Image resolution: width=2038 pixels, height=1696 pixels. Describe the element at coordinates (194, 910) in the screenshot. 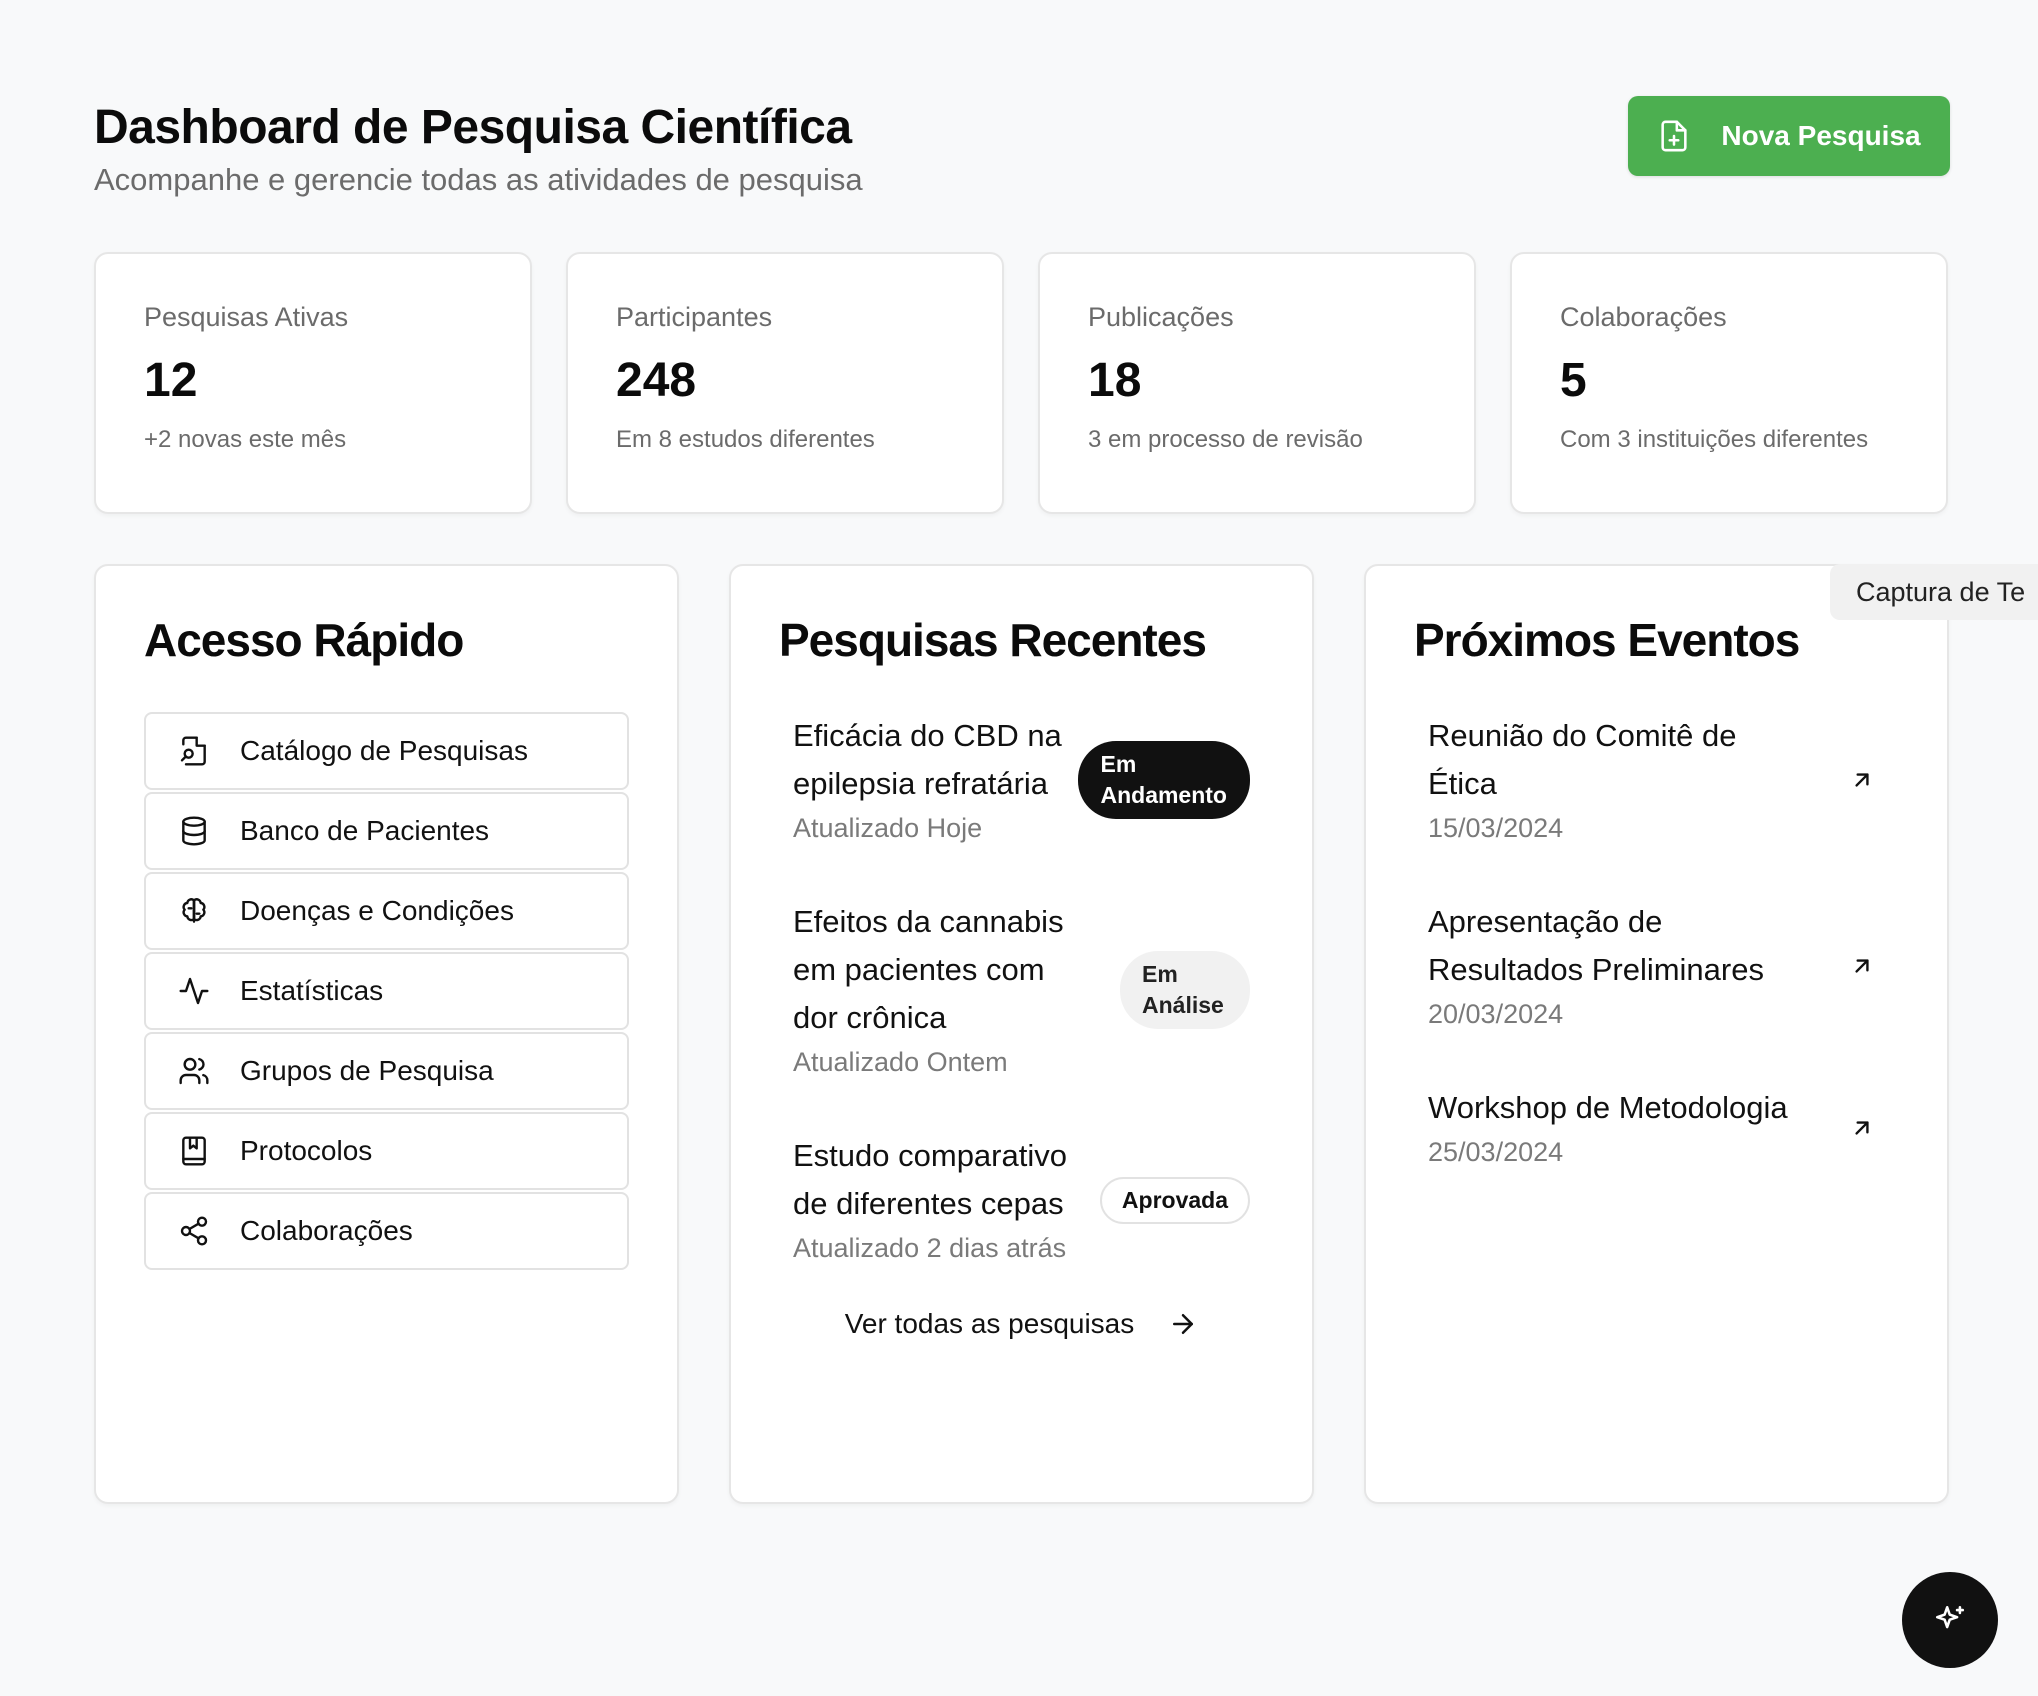

I see `brain-icon` at that location.